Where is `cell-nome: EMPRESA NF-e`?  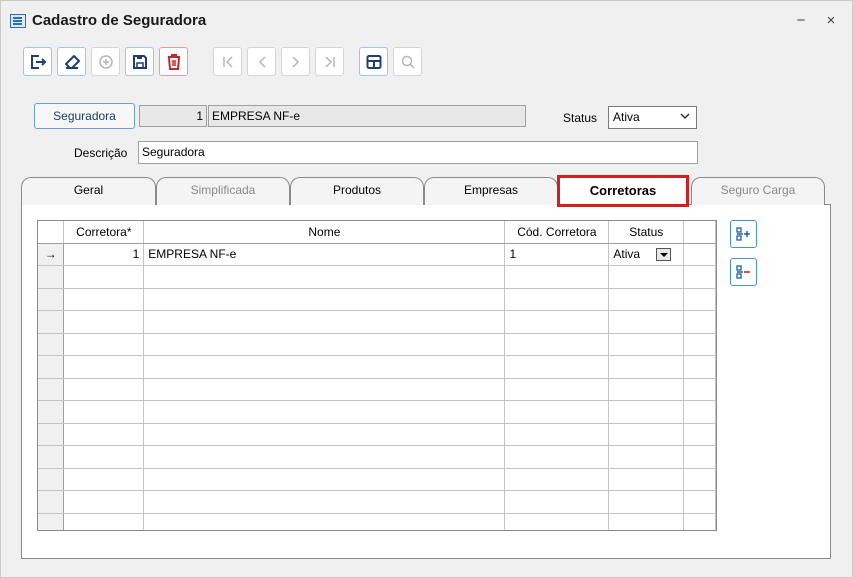
cell-nome: EMPRESA NF-e is located at coordinates (324, 254).